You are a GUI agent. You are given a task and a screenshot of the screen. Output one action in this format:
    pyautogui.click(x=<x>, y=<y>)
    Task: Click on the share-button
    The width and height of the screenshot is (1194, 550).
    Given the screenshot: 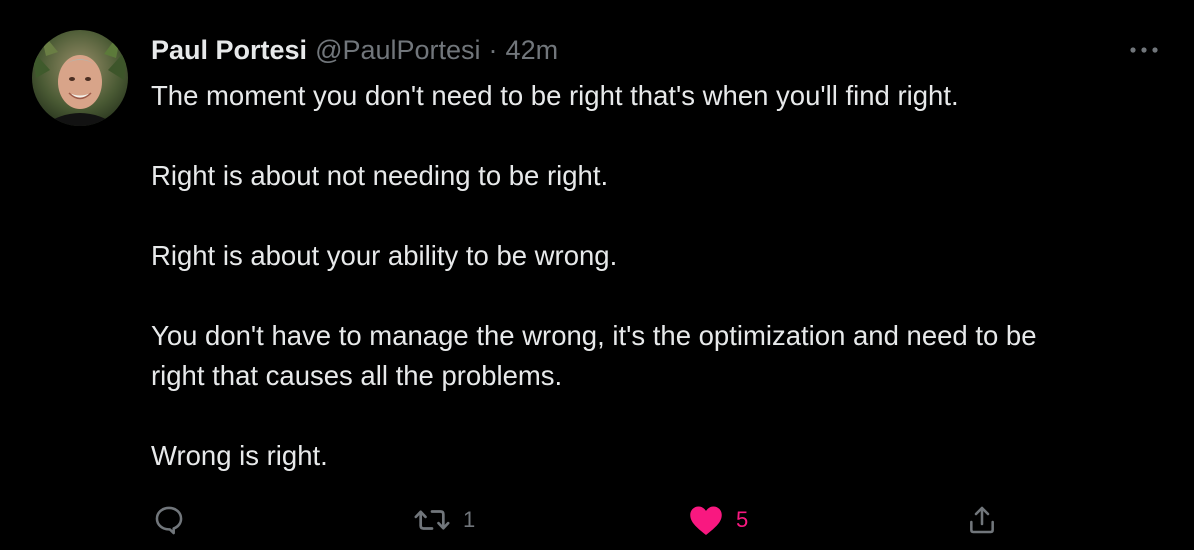 What is the action you would take?
    pyautogui.click(x=982, y=520)
    